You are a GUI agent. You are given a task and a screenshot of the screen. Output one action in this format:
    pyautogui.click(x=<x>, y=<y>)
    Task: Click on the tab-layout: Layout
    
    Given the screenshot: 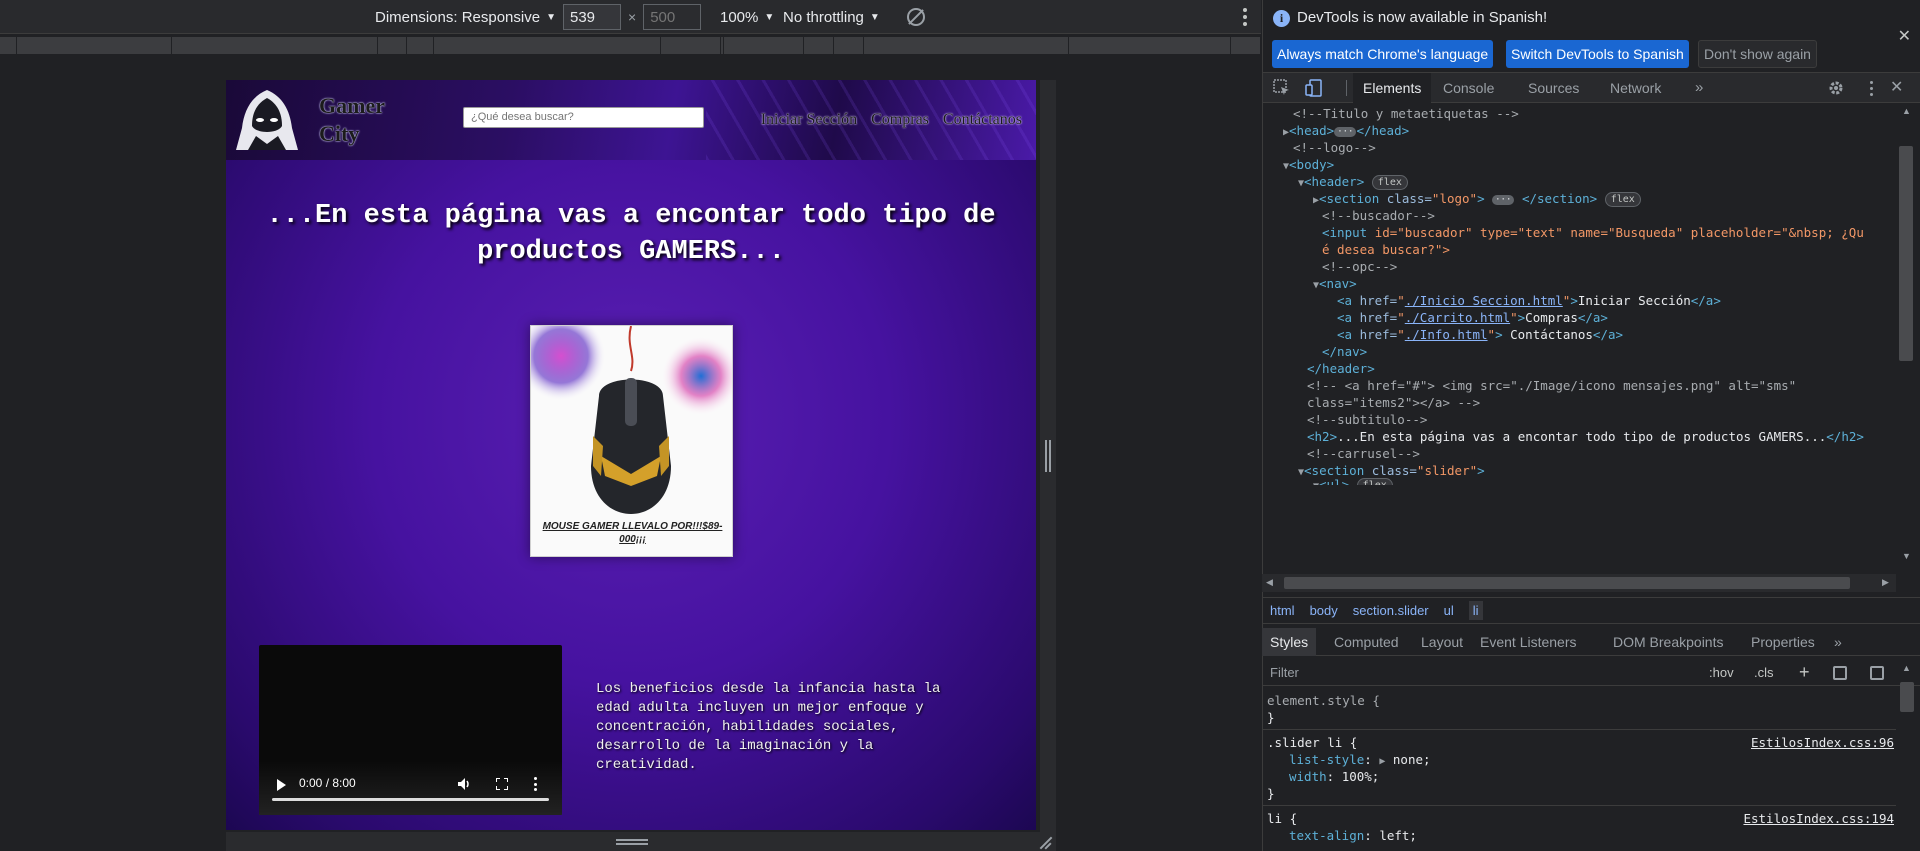 What is the action you would take?
    pyautogui.click(x=1442, y=642)
    